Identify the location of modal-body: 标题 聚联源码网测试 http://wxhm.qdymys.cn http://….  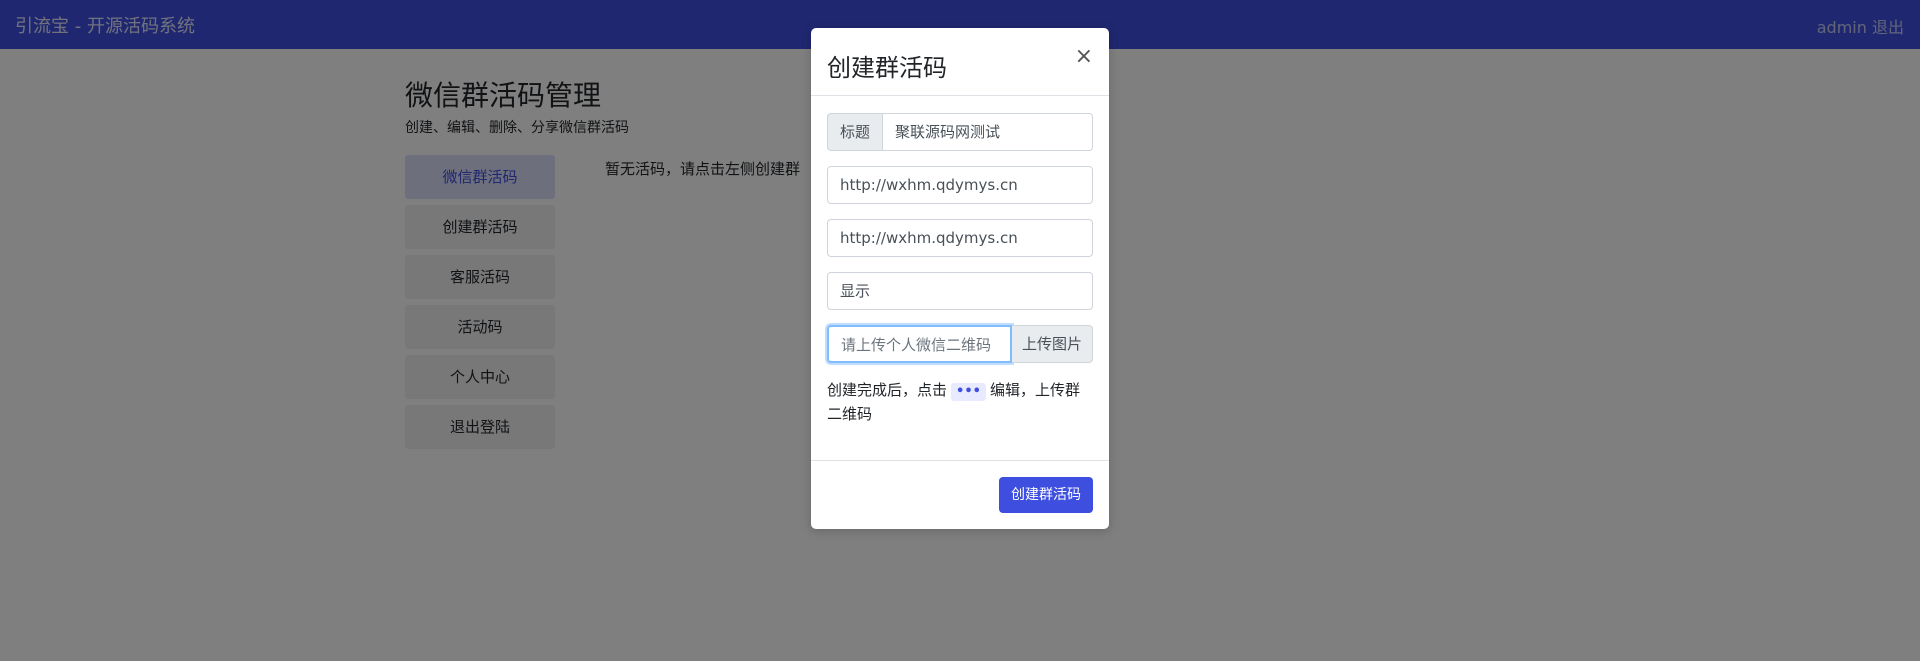
(960, 269).